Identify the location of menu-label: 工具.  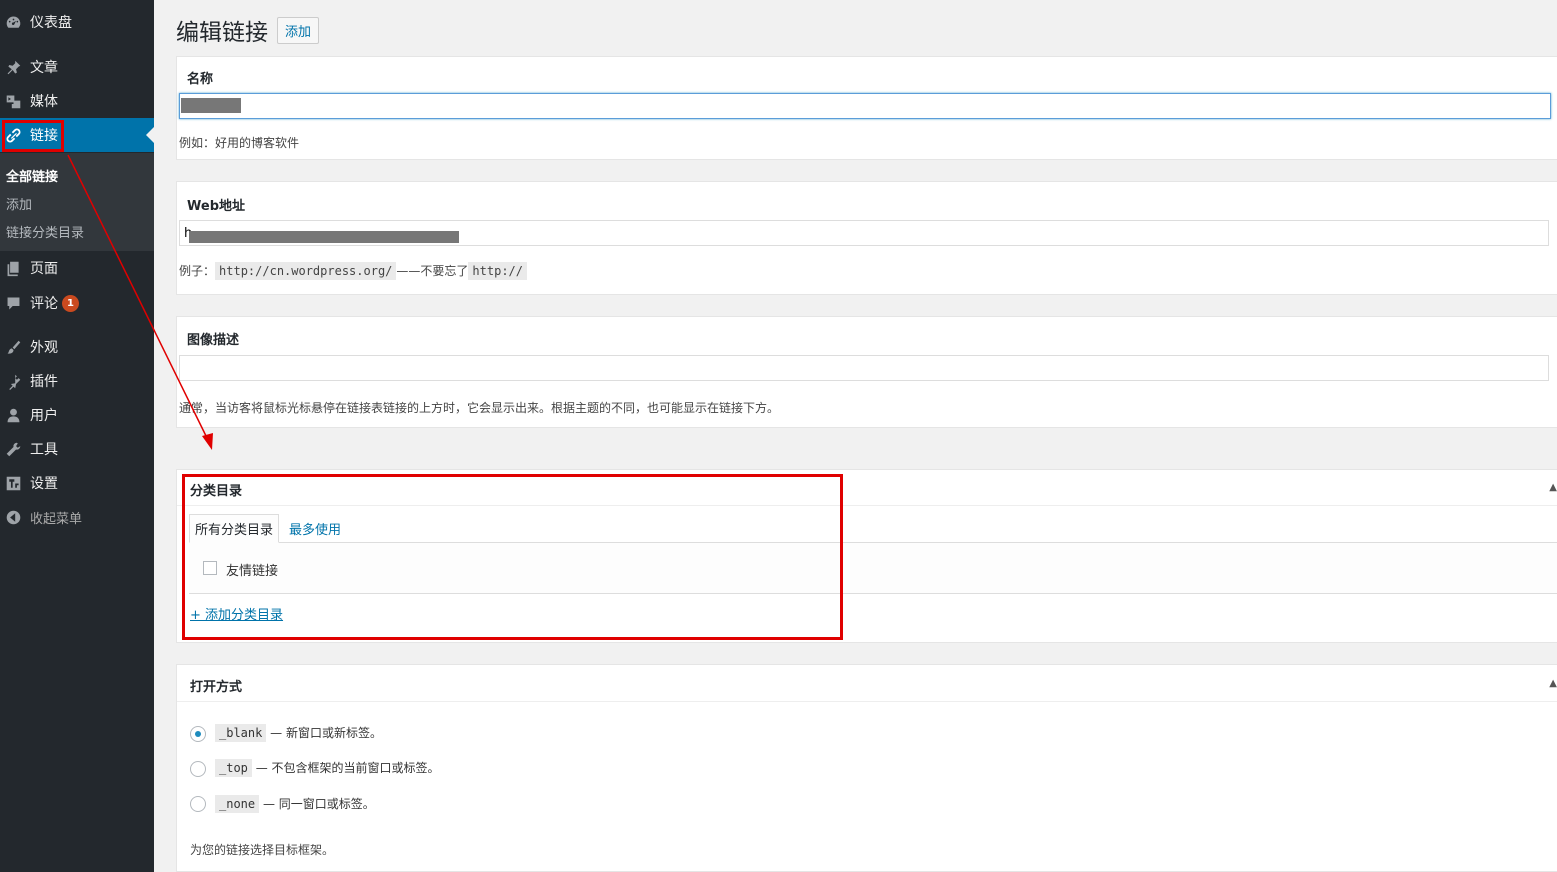
(44, 450).